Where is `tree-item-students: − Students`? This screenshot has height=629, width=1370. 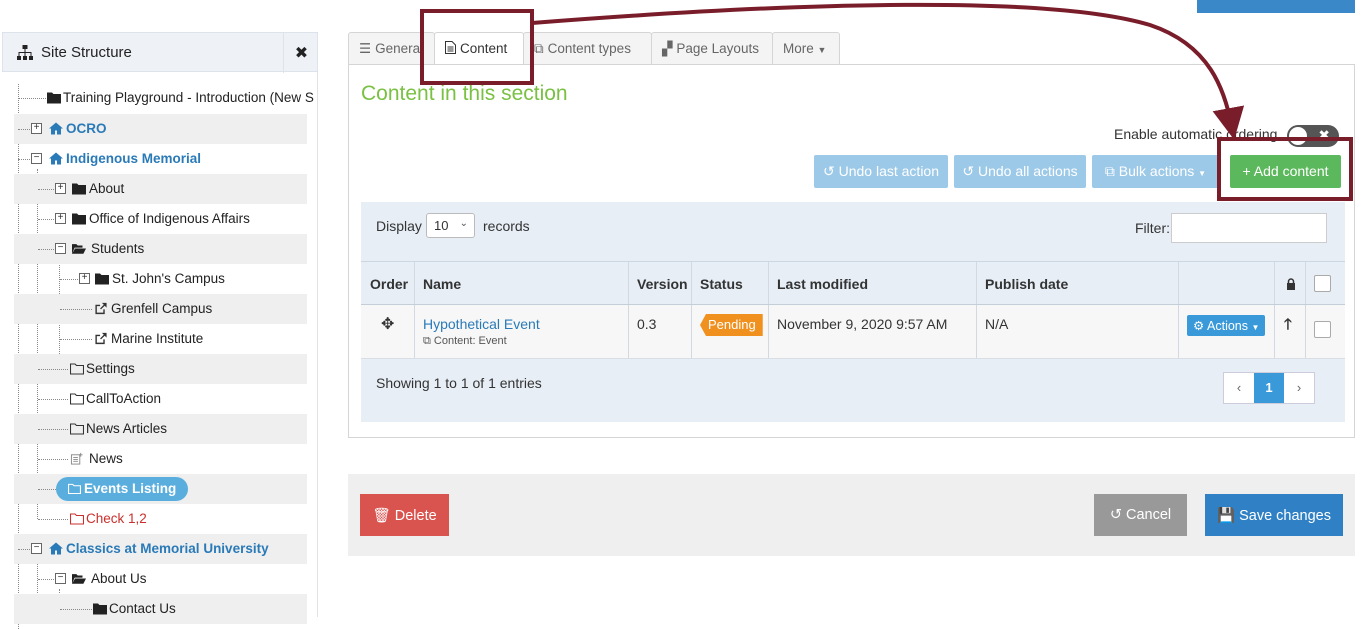 tree-item-students: − Students is located at coordinates (160, 249).